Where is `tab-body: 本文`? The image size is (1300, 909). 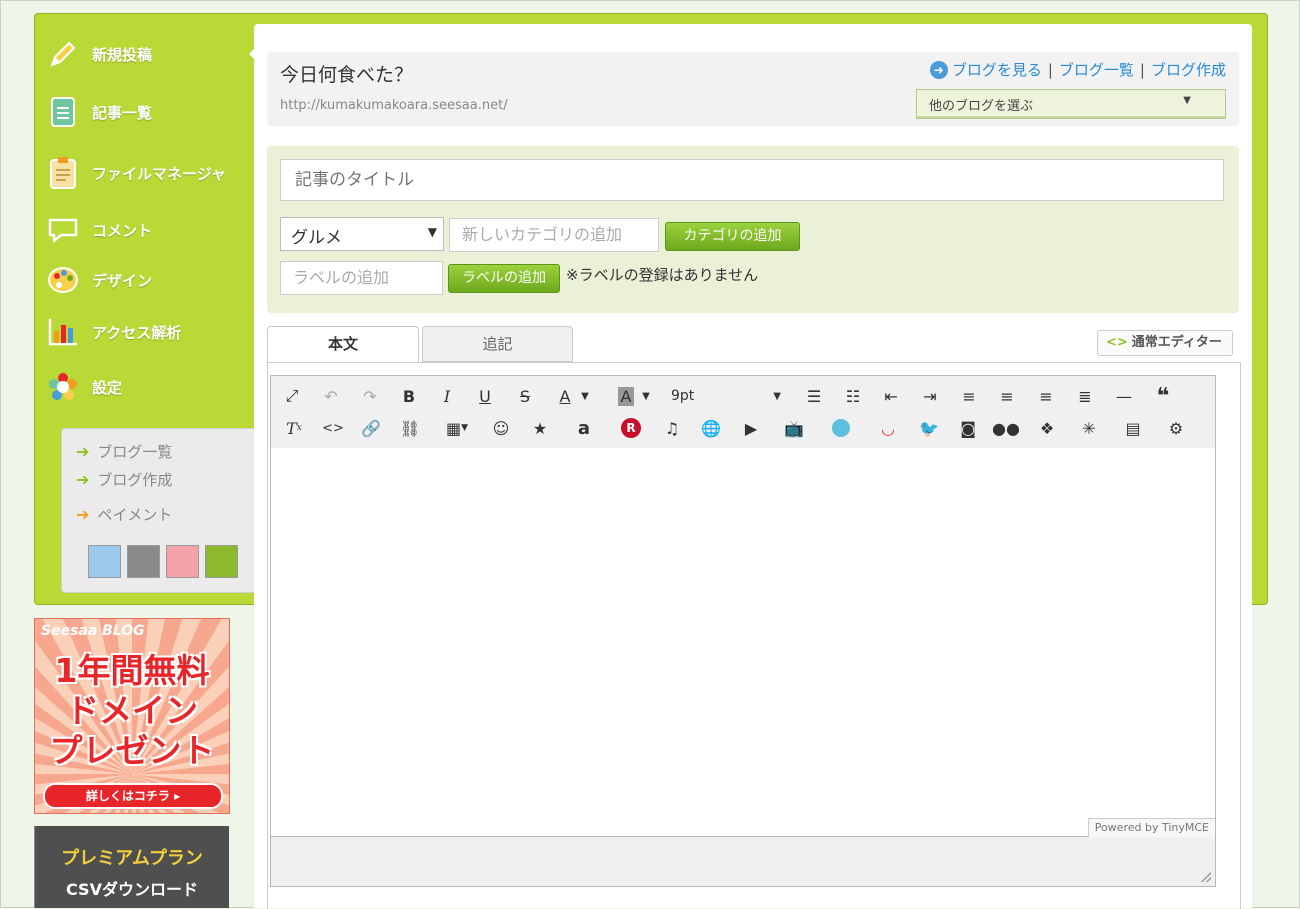 tab-body: 本文 is located at coordinates (343, 344).